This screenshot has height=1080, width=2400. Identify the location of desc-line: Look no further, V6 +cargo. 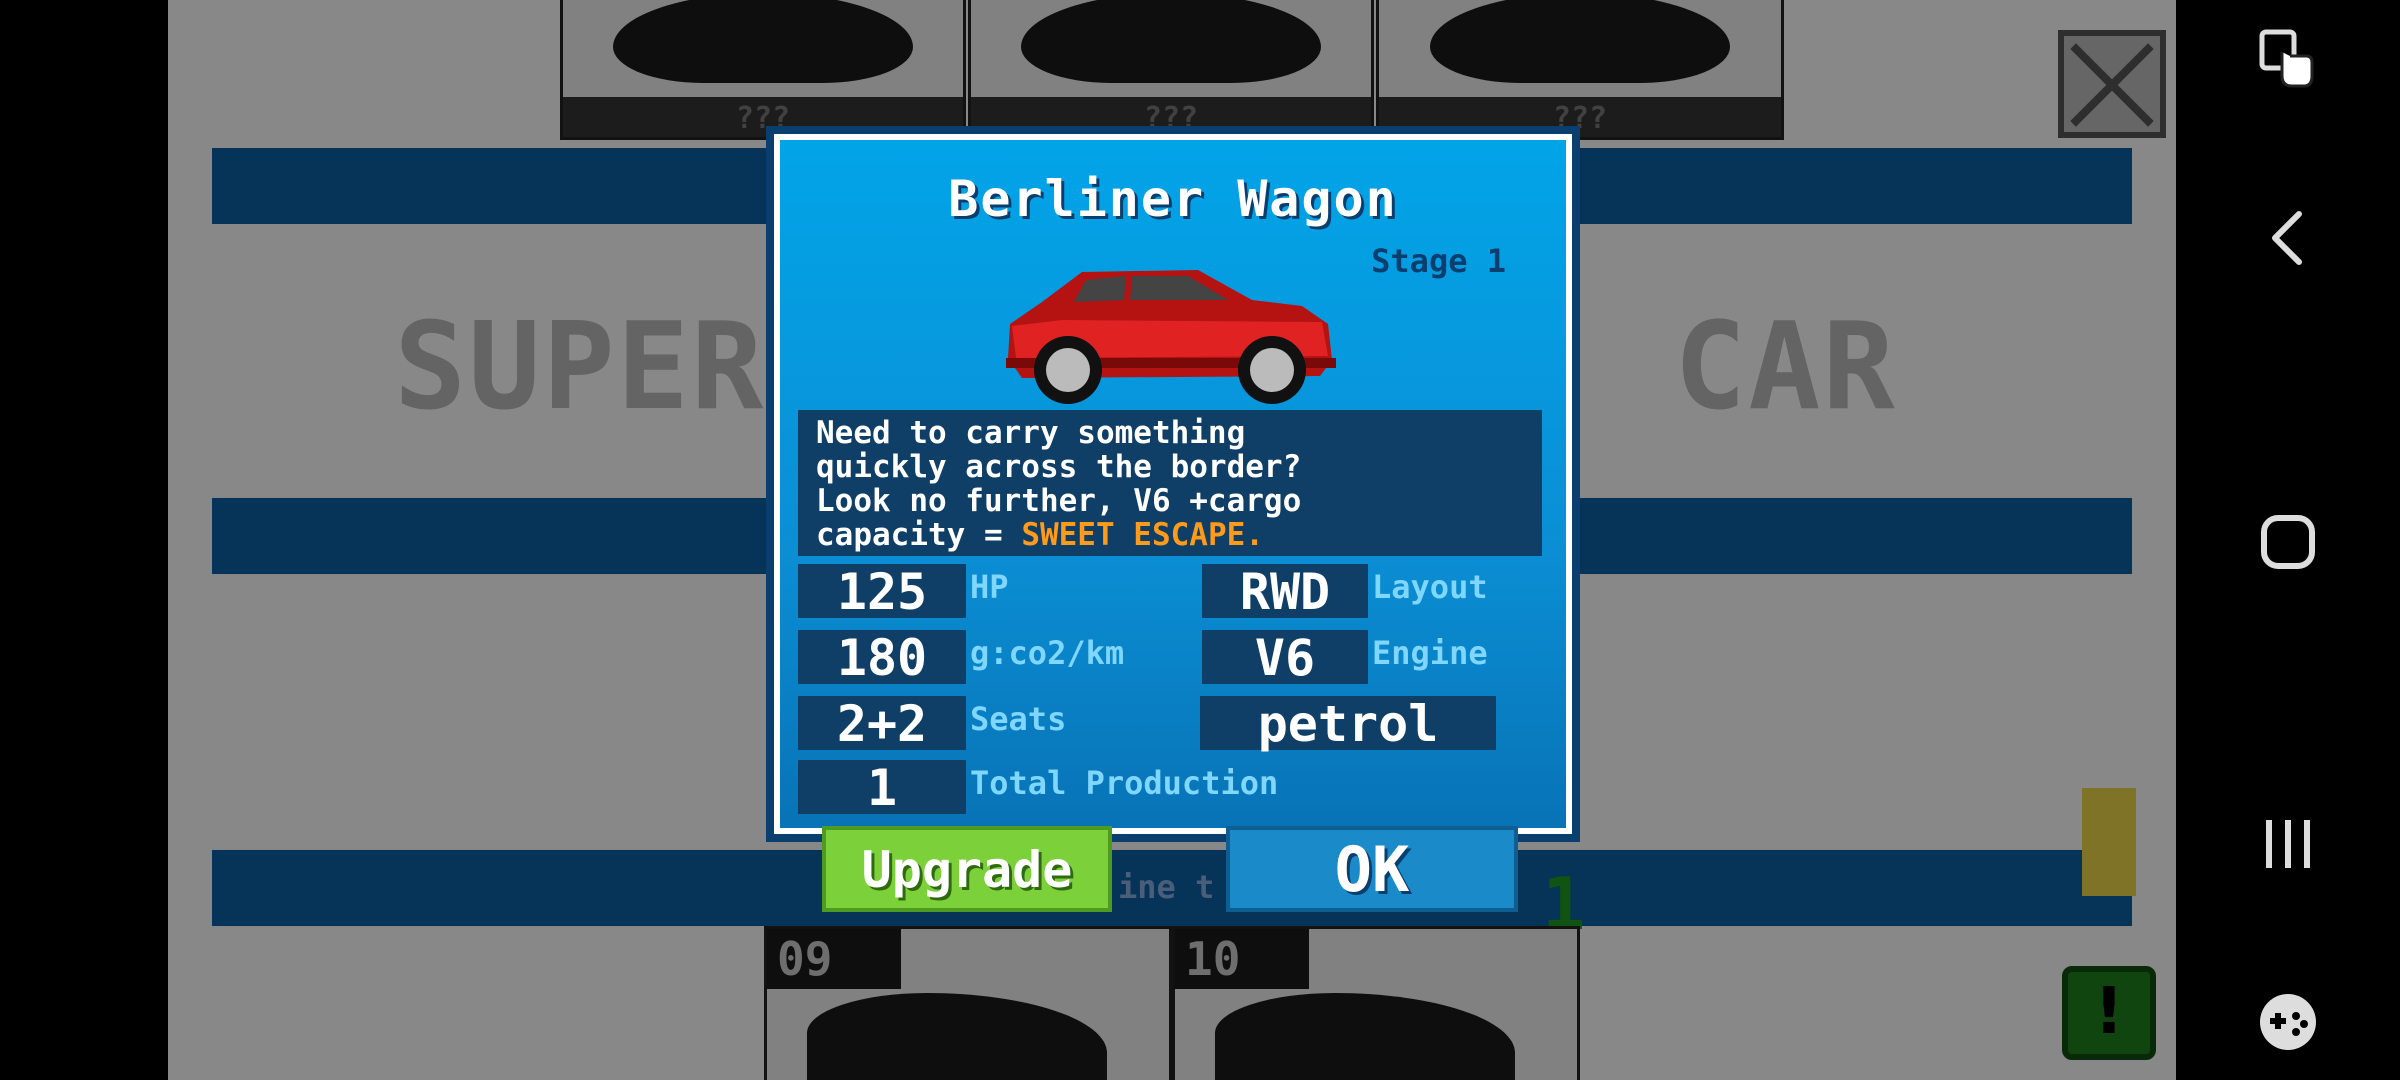
(1059, 501).